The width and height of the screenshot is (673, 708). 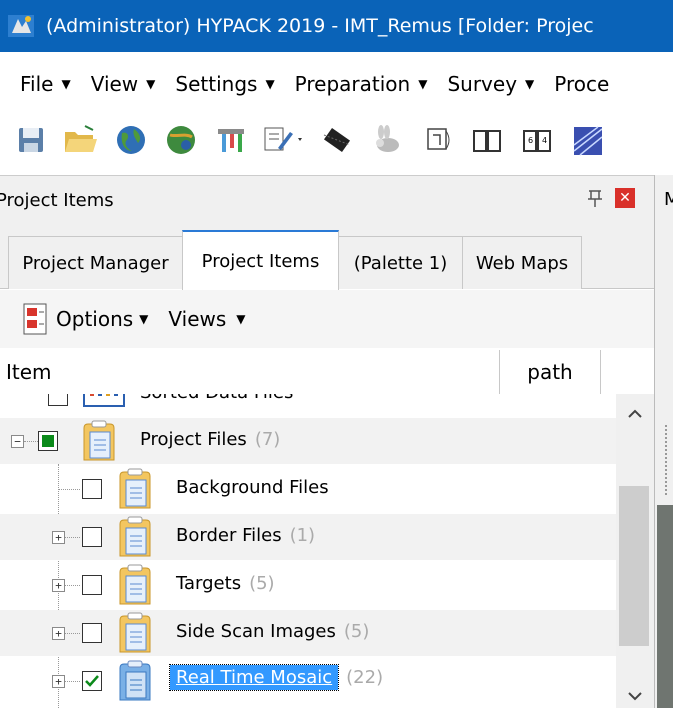 I want to click on panel-title: Project Items, so click(x=57, y=200).